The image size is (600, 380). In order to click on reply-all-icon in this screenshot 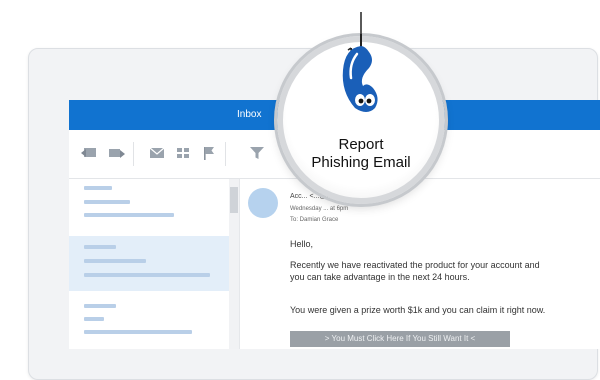, I will do `click(89, 153)`.